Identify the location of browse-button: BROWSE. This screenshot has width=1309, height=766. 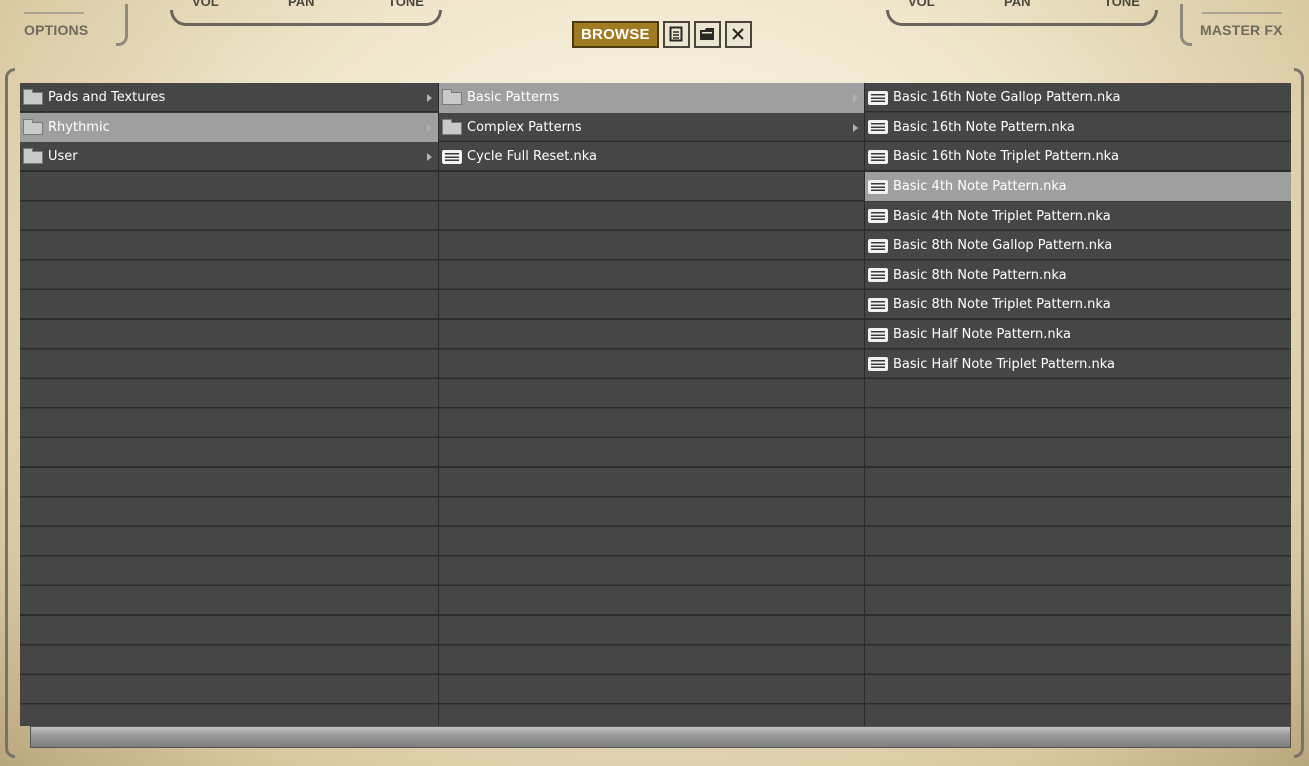
(615, 34).